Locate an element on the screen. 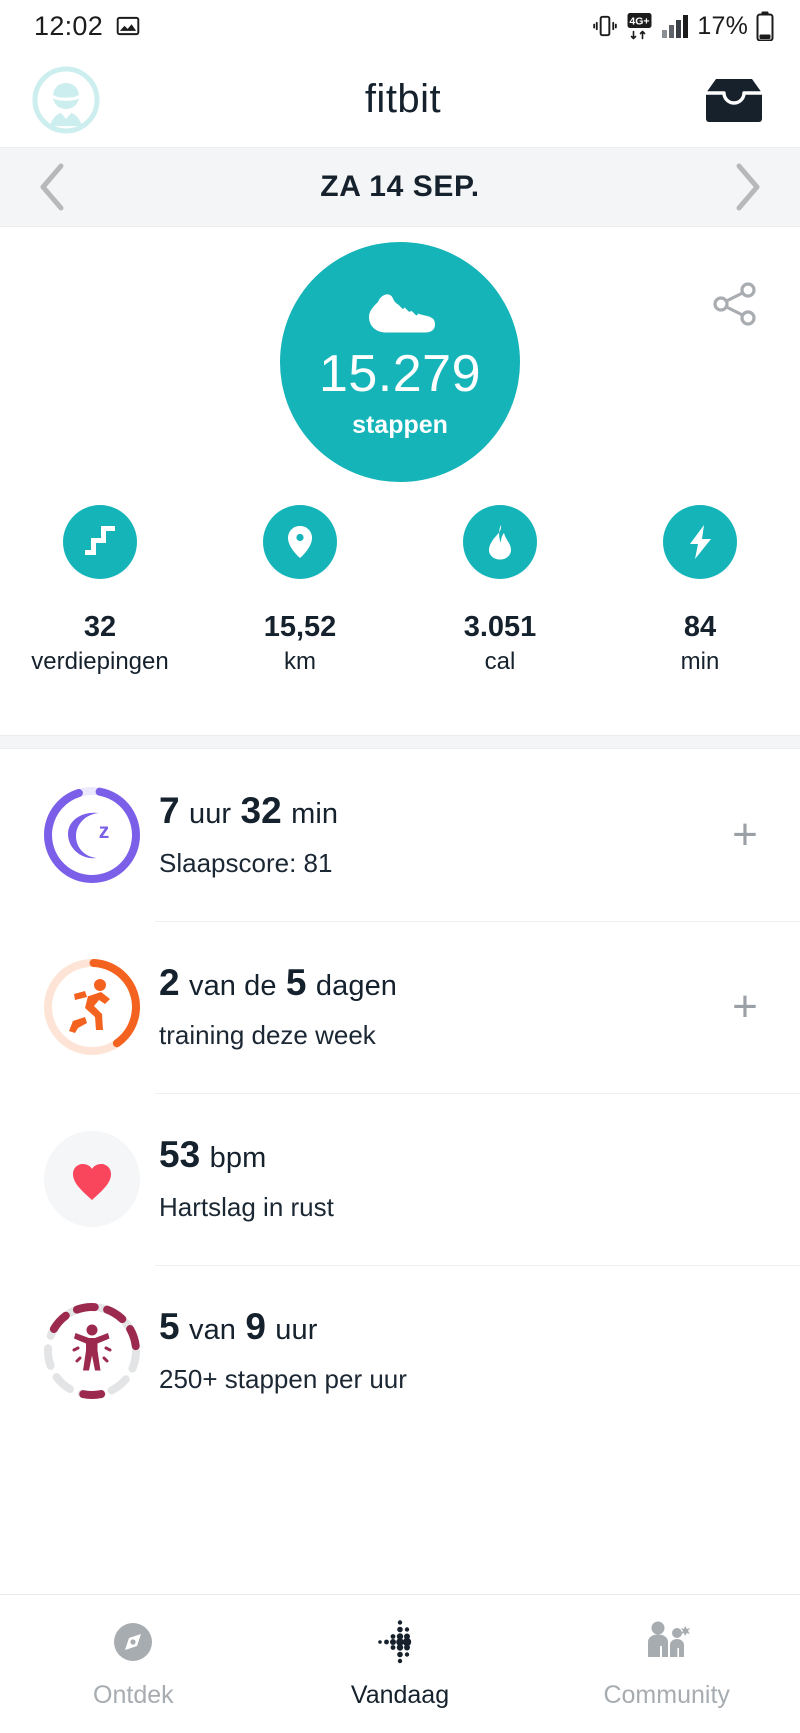  lightning-bolt-icon-circle is located at coordinates (700, 542).